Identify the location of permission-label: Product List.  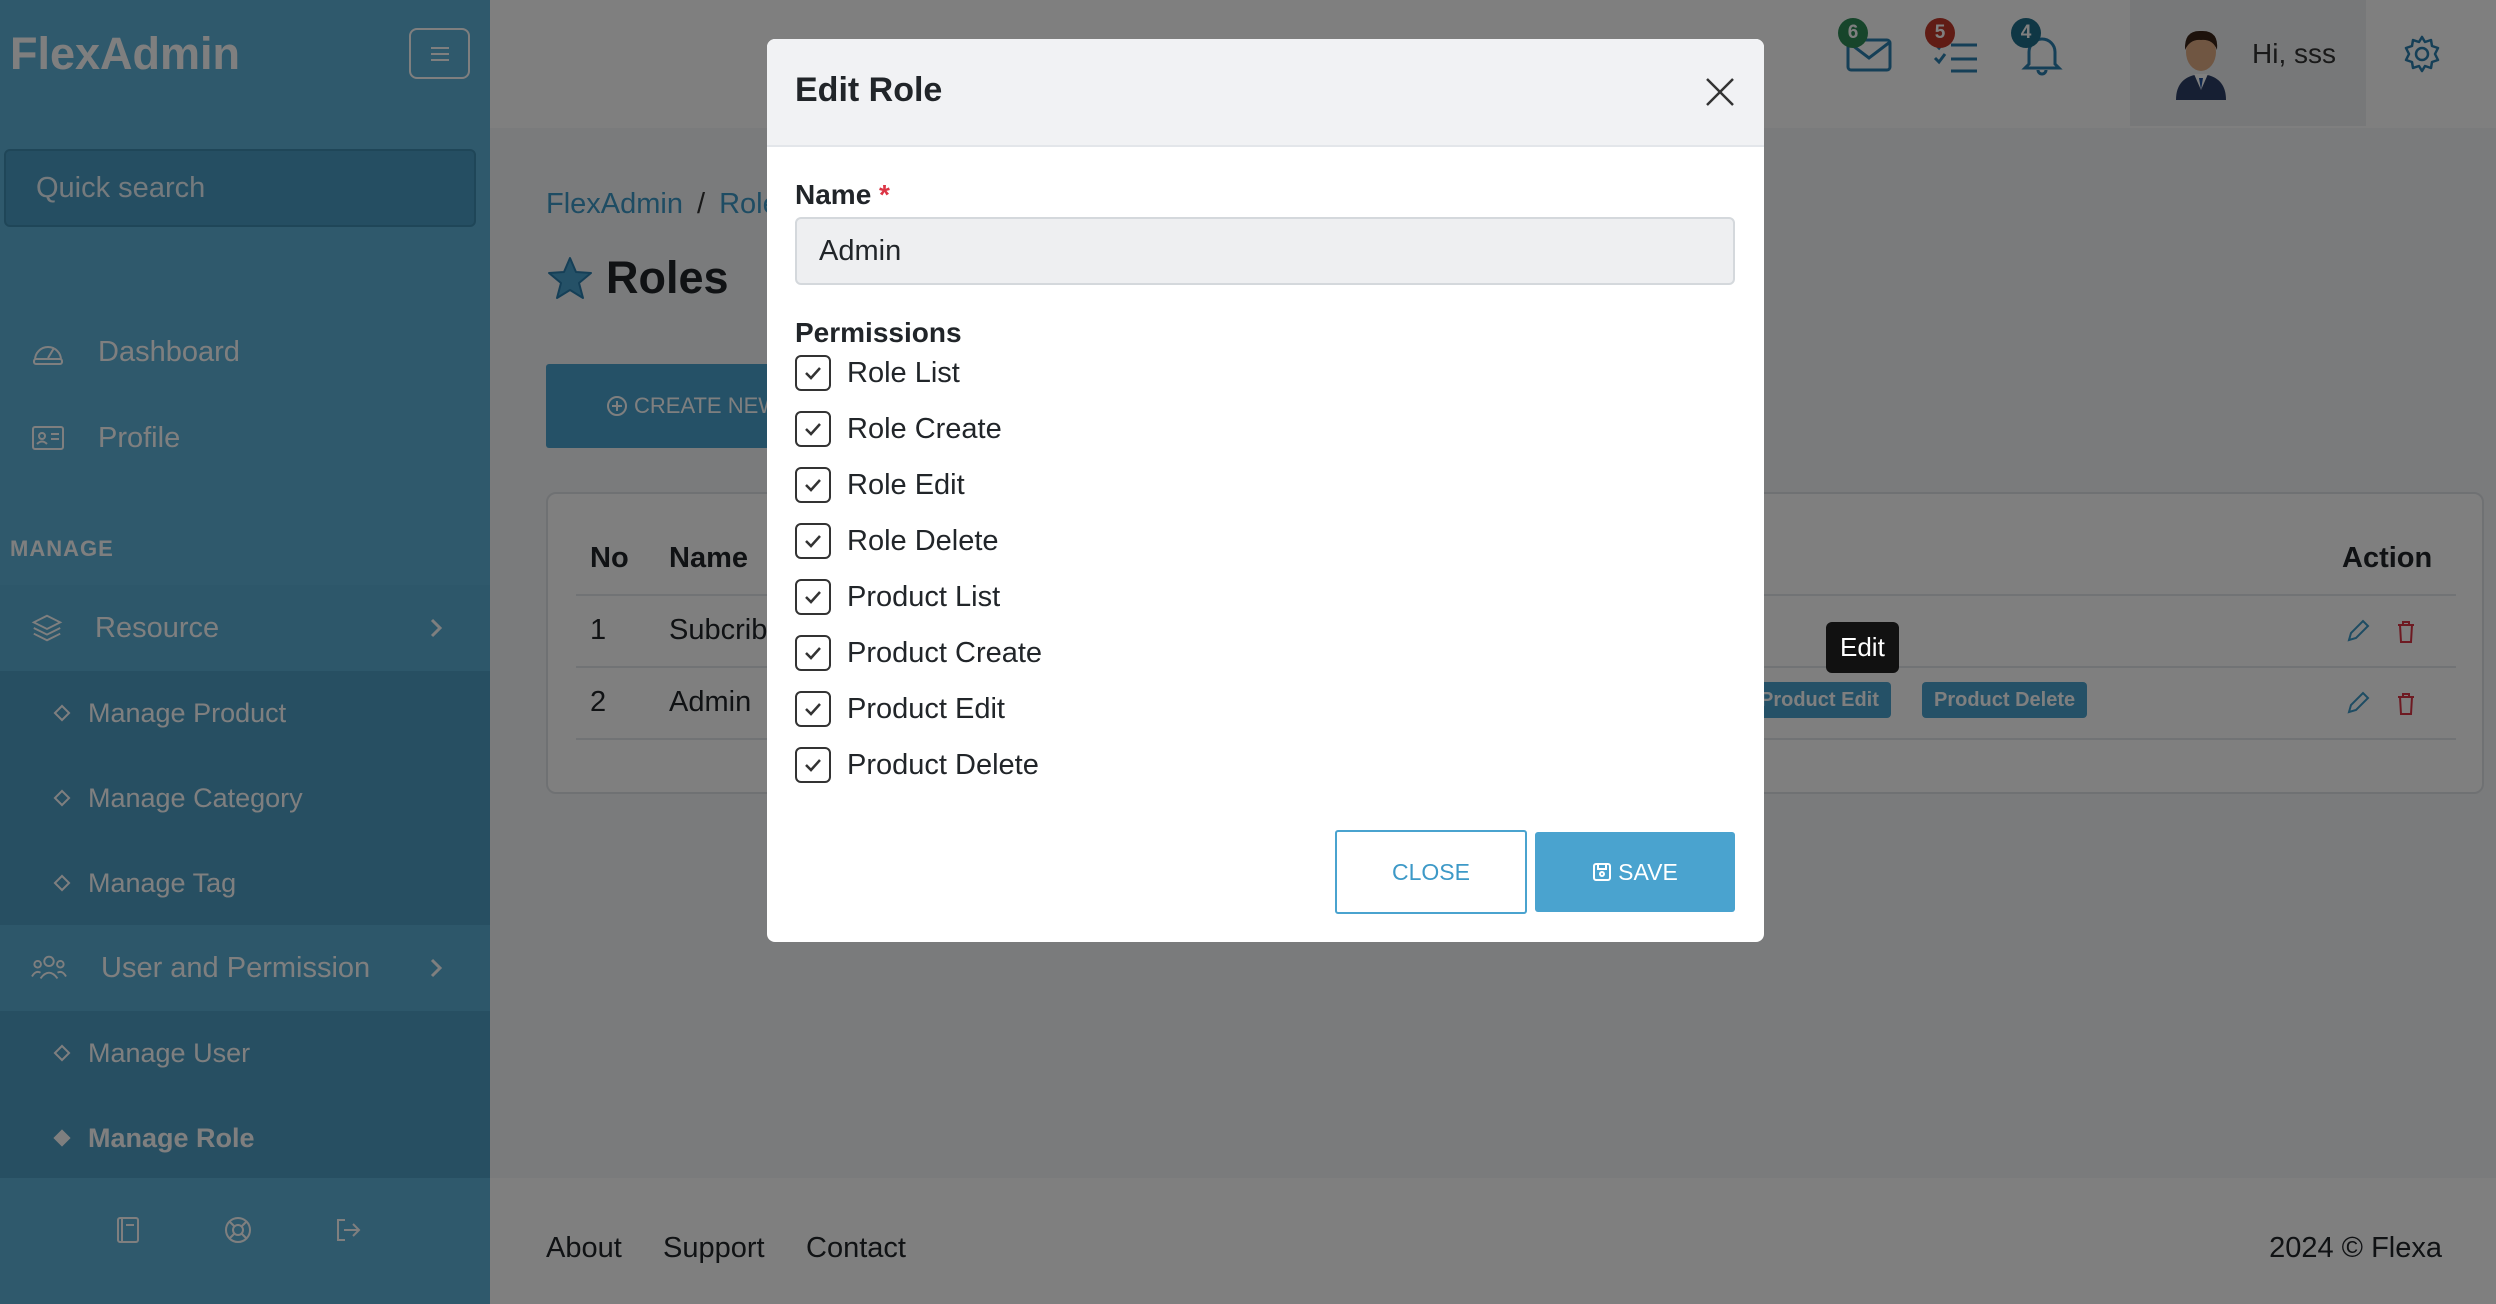
(924, 596).